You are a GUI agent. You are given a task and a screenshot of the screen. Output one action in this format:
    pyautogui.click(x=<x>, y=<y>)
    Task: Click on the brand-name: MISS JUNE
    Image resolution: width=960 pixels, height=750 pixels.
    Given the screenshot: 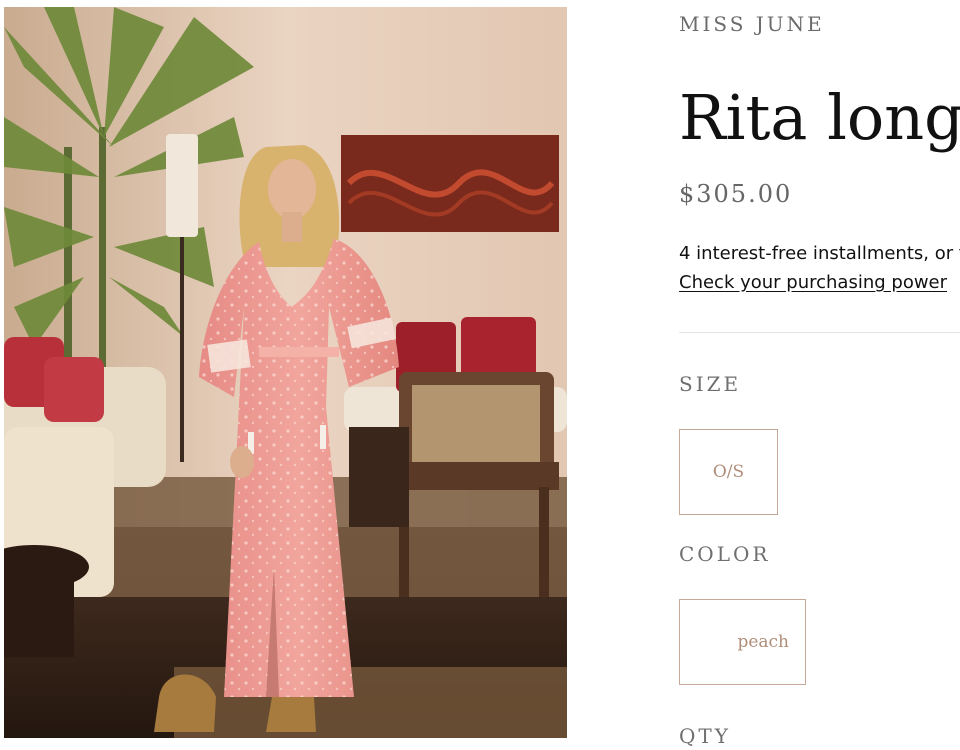 What is the action you would take?
    pyautogui.click(x=752, y=24)
    